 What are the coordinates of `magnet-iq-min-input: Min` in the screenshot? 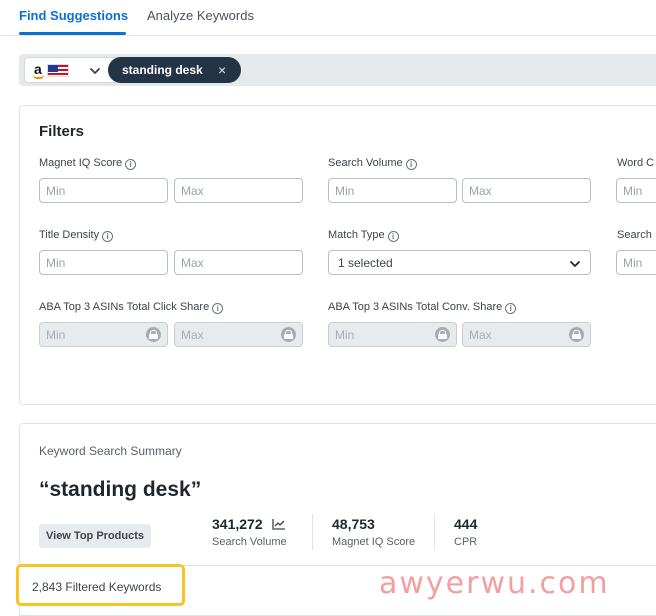 It's located at (103, 190).